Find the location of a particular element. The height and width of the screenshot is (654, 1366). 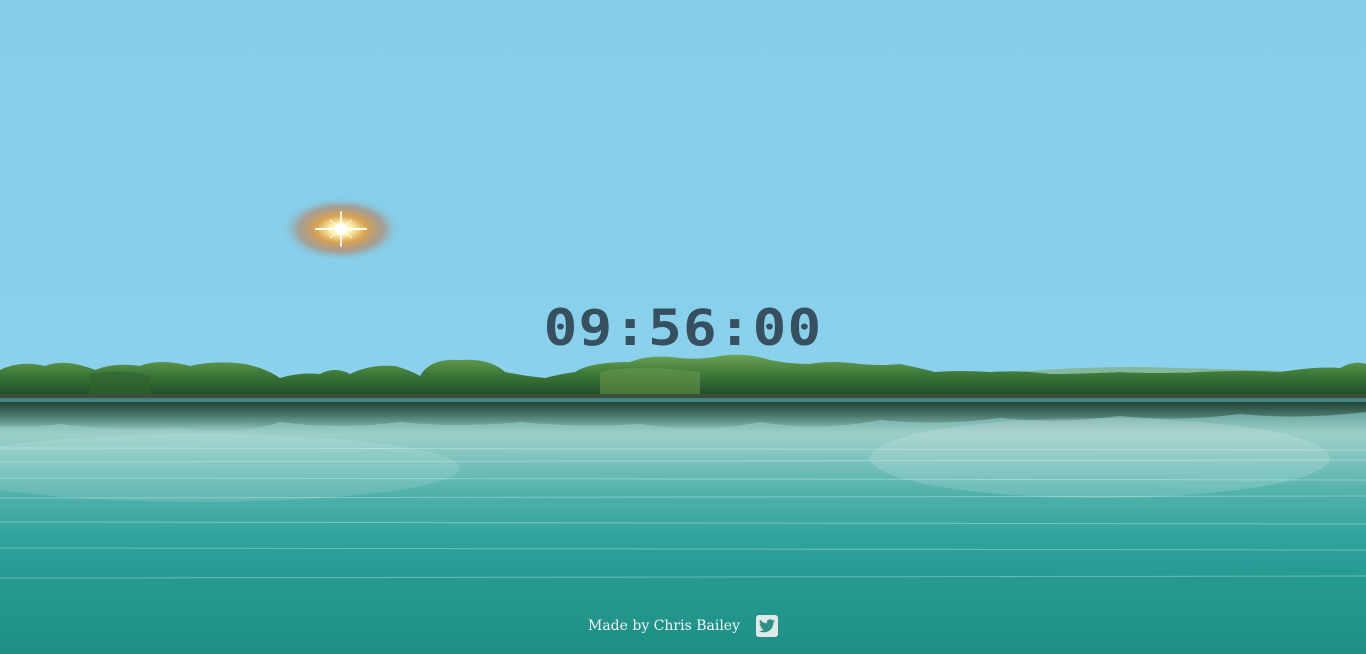

author-credit: Made by Chris Bailey is located at coordinates (664, 626).